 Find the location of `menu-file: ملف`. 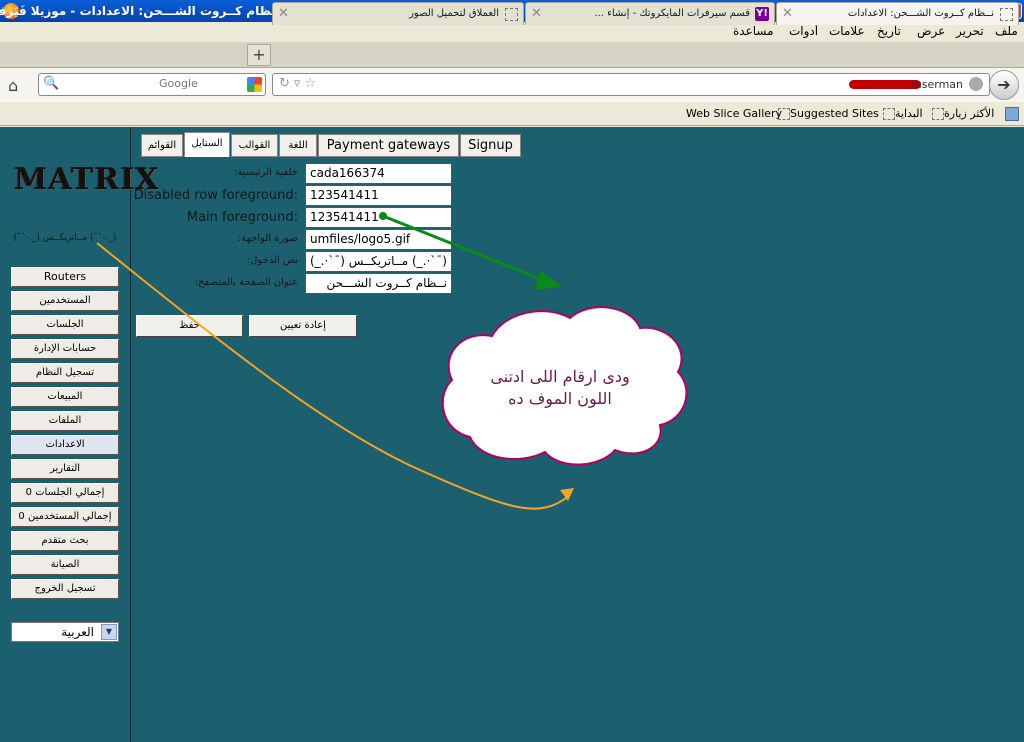

menu-file: ملف is located at coordinates (1006, 31).